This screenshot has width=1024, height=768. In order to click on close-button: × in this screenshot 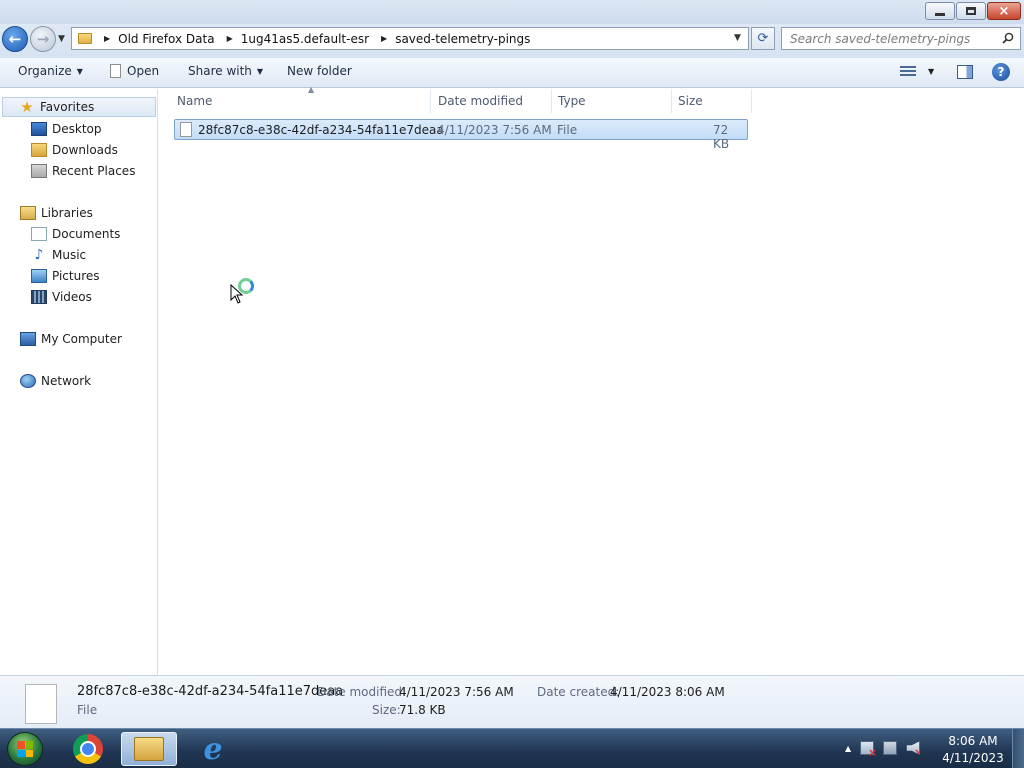, I will do `click(1004, 11)`.